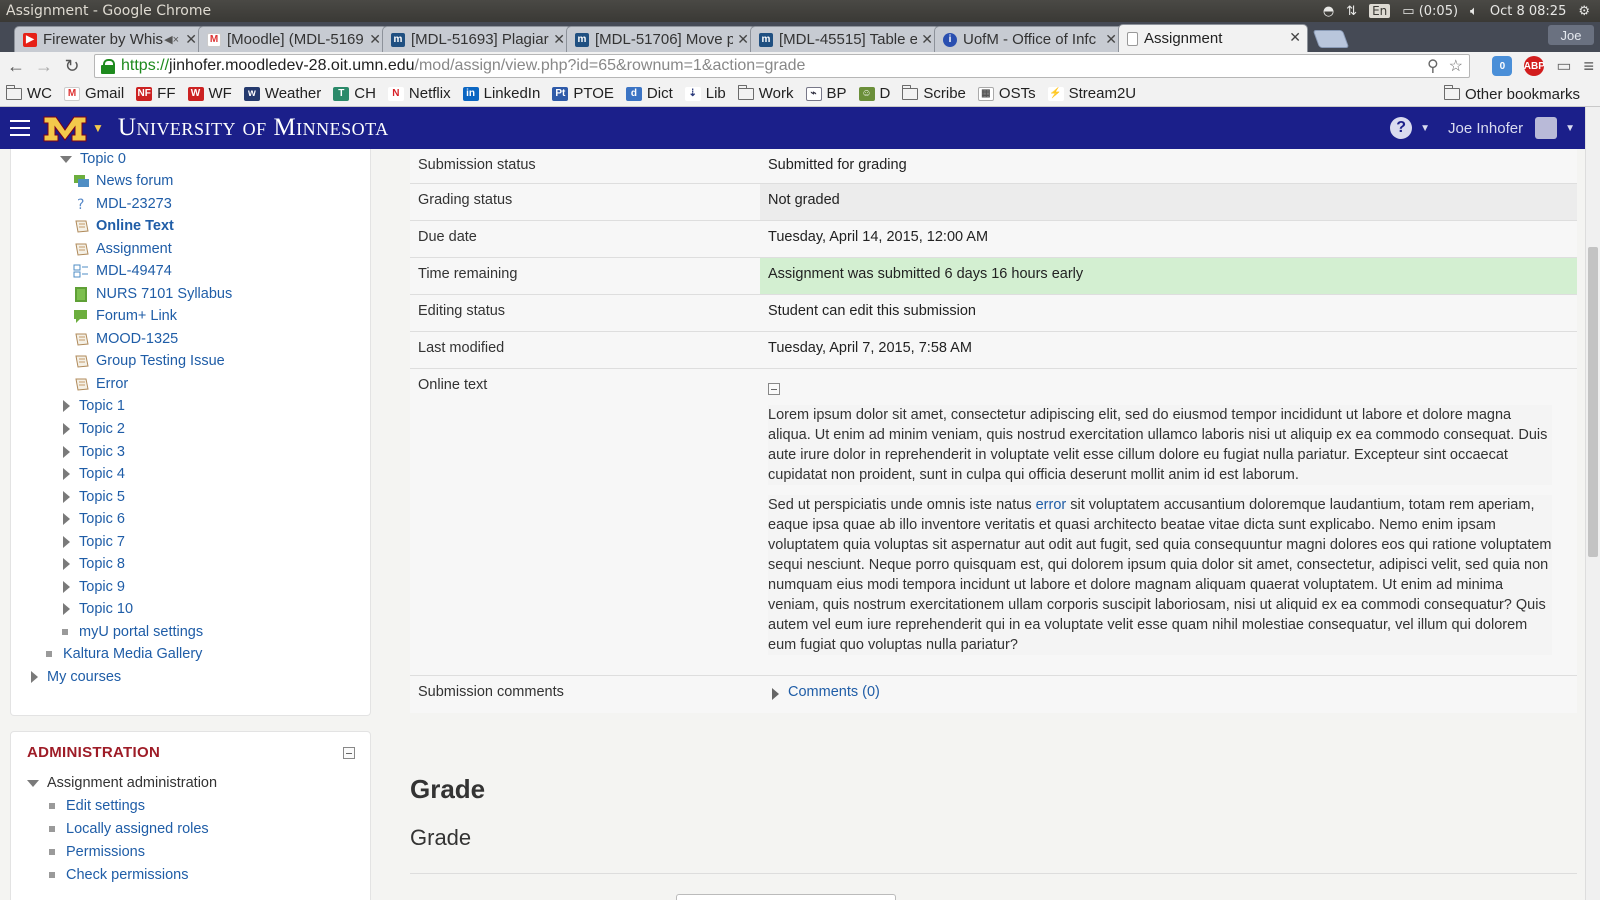 This screenshot has width=1600, height=900. Describe the element at coordinates (1051, 505) in the screenshot. I see `error-link: error` at that location.